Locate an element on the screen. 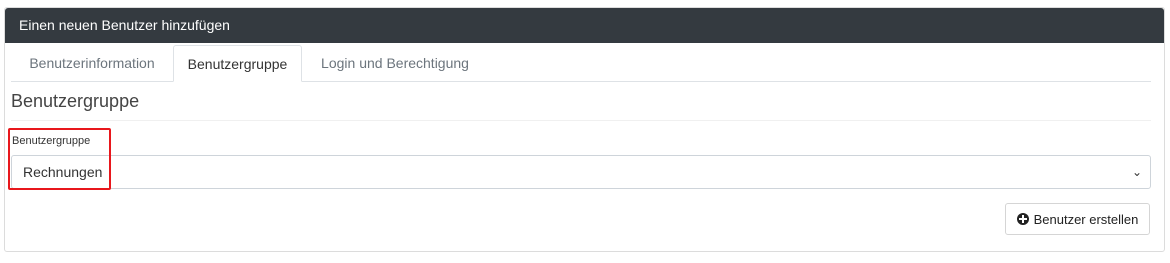 The width and height of the screenshot is (1170, 263). create-user-button: Benutzer erstellen is located at coordinates (1077, 219).